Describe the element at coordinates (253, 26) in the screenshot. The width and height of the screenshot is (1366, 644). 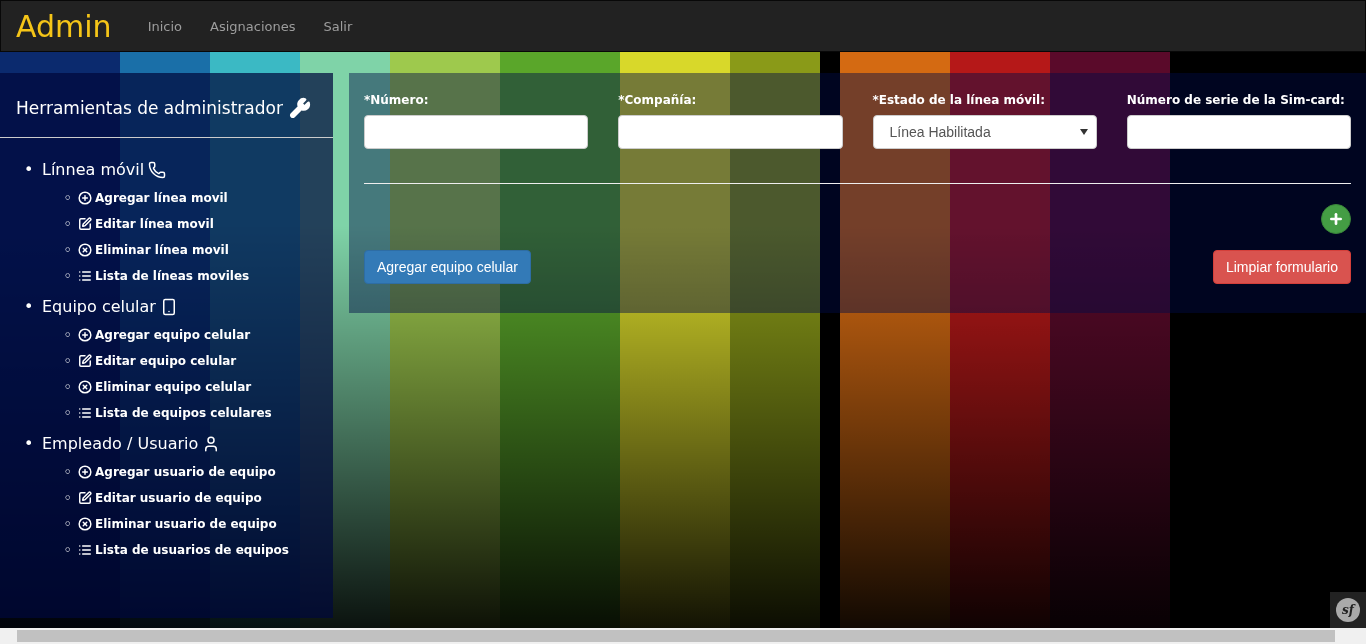
I see `nav-link: Asignaciones` at that location.